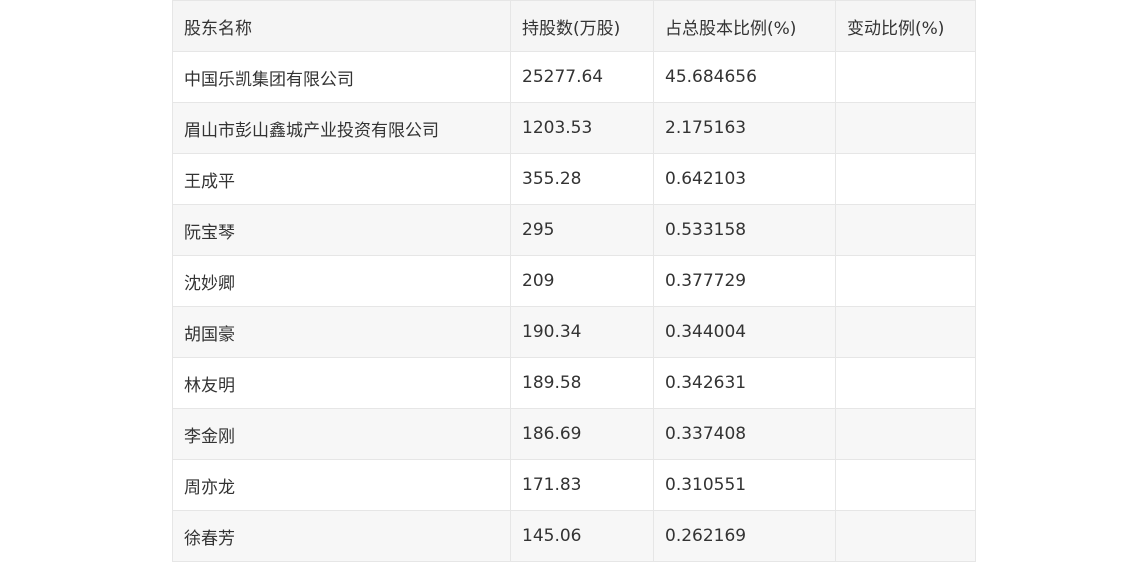 Image resolution: width=1148 pixels, height=576 pixels. What do you see at coordinates (341, 26) in the screenshot?
I see `header-shareholder-name: 股东名称` at bounding box center [341, 26].